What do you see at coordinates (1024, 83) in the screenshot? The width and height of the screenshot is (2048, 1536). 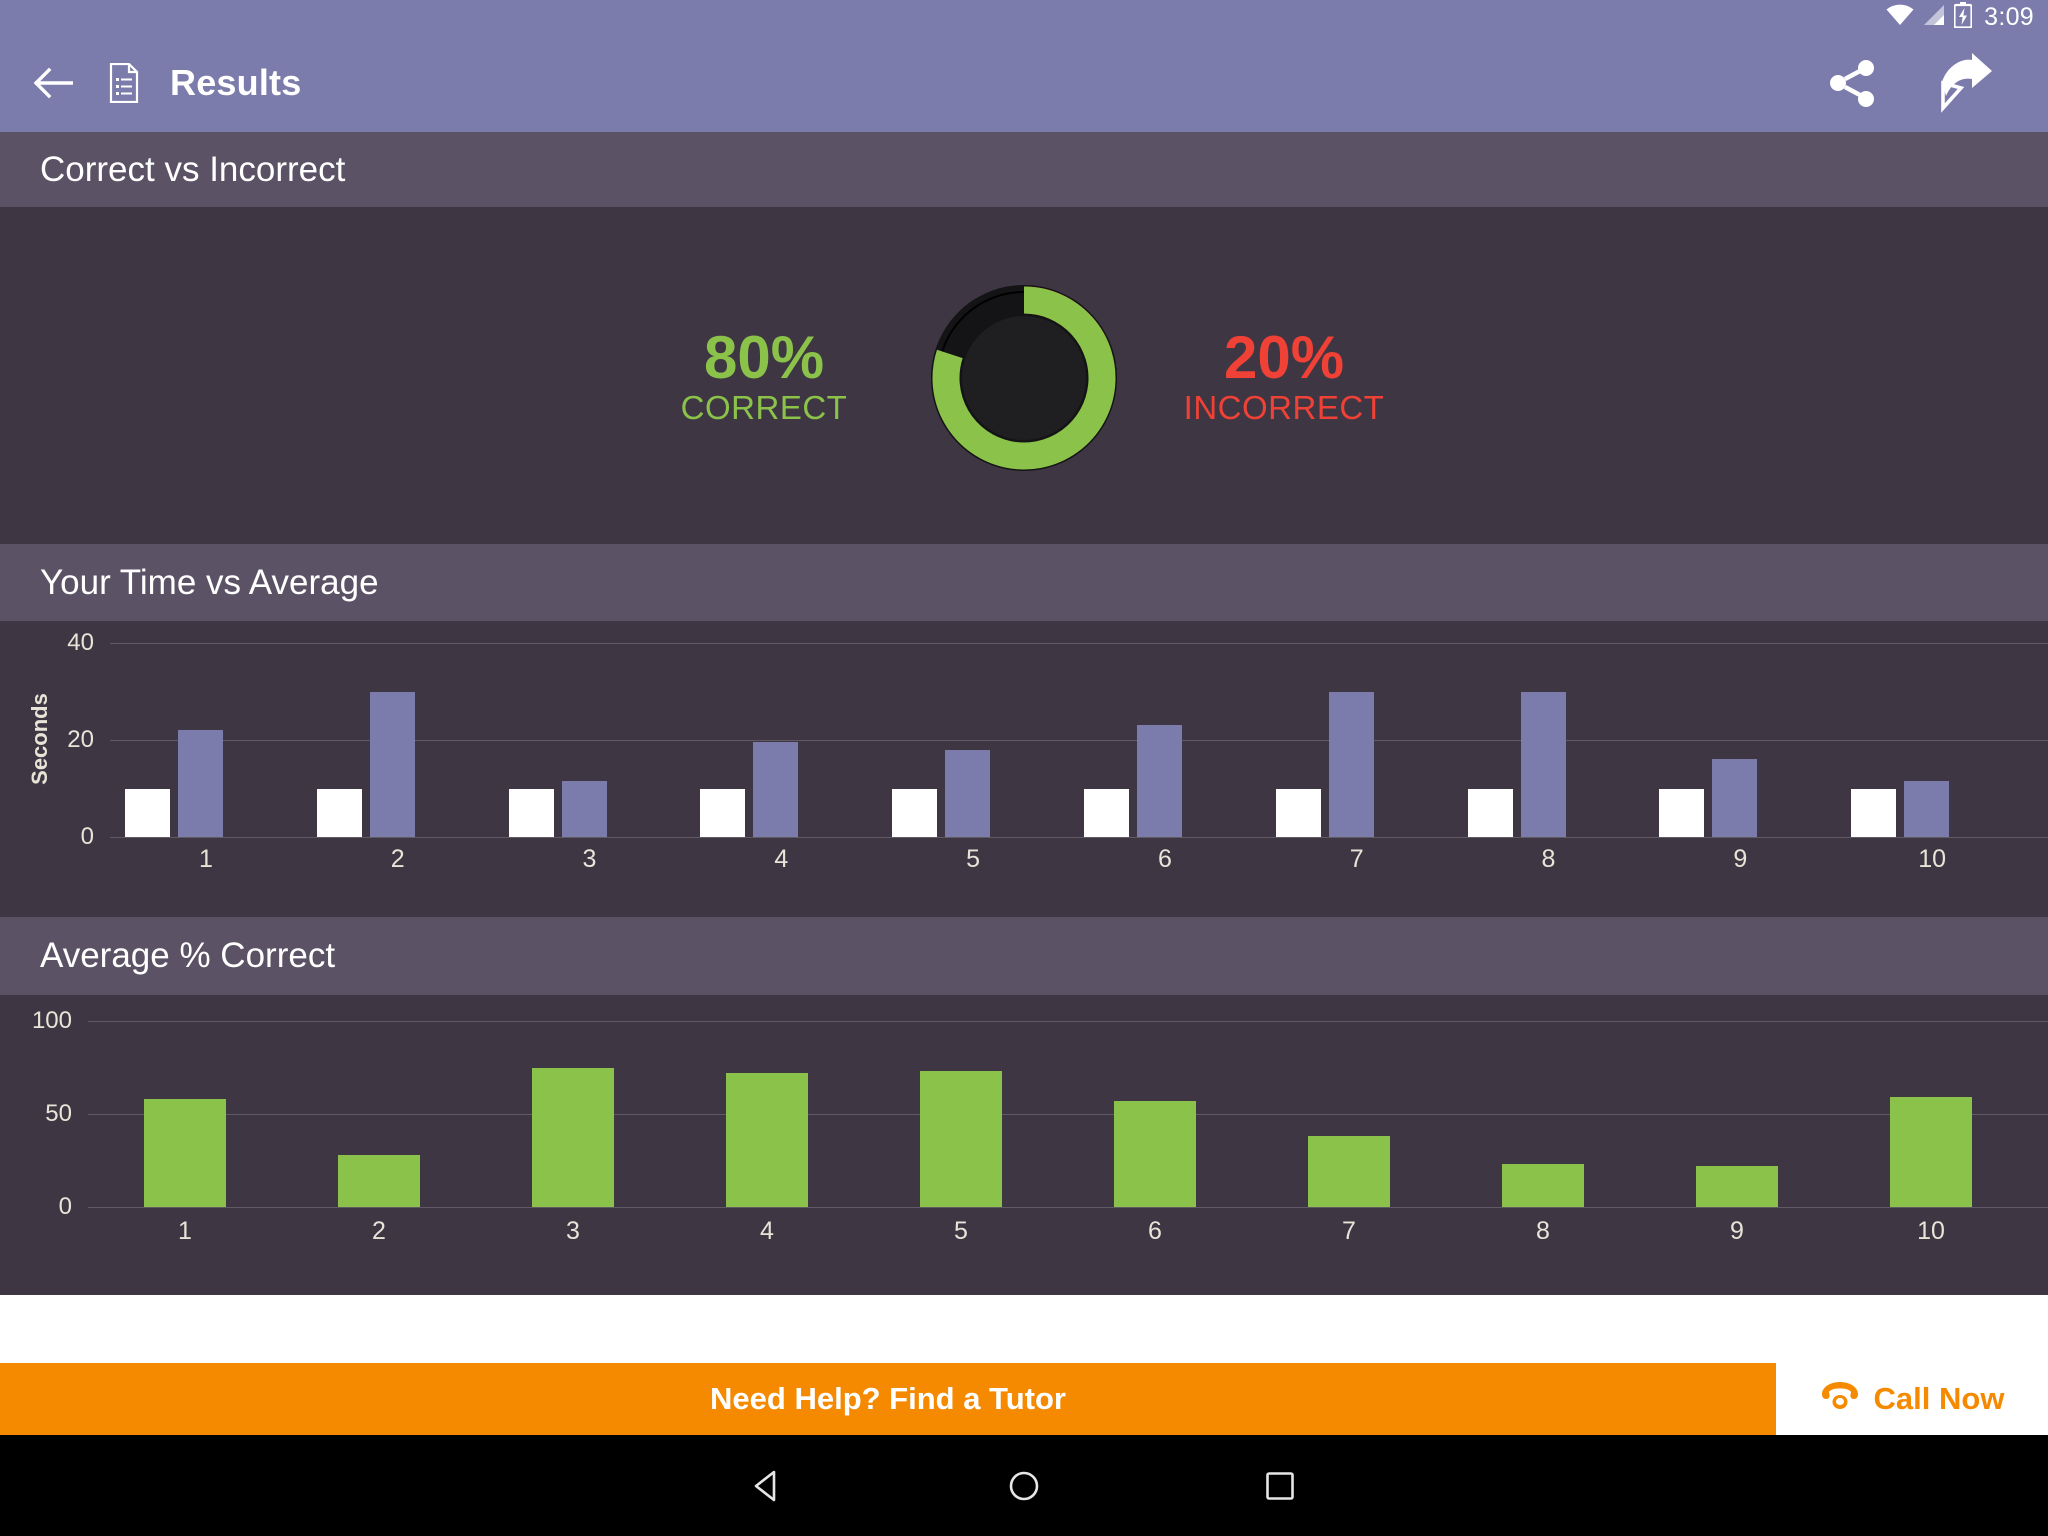 I see `app-bar: Results` at bounding box center [1024, 83].